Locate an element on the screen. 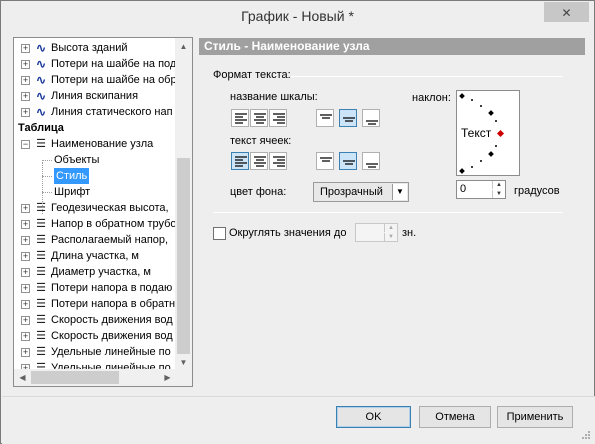 This screenshot has width=595, height=444. tree-item: + ☰ Удельные линейные по is located at coordinates (95, 352).